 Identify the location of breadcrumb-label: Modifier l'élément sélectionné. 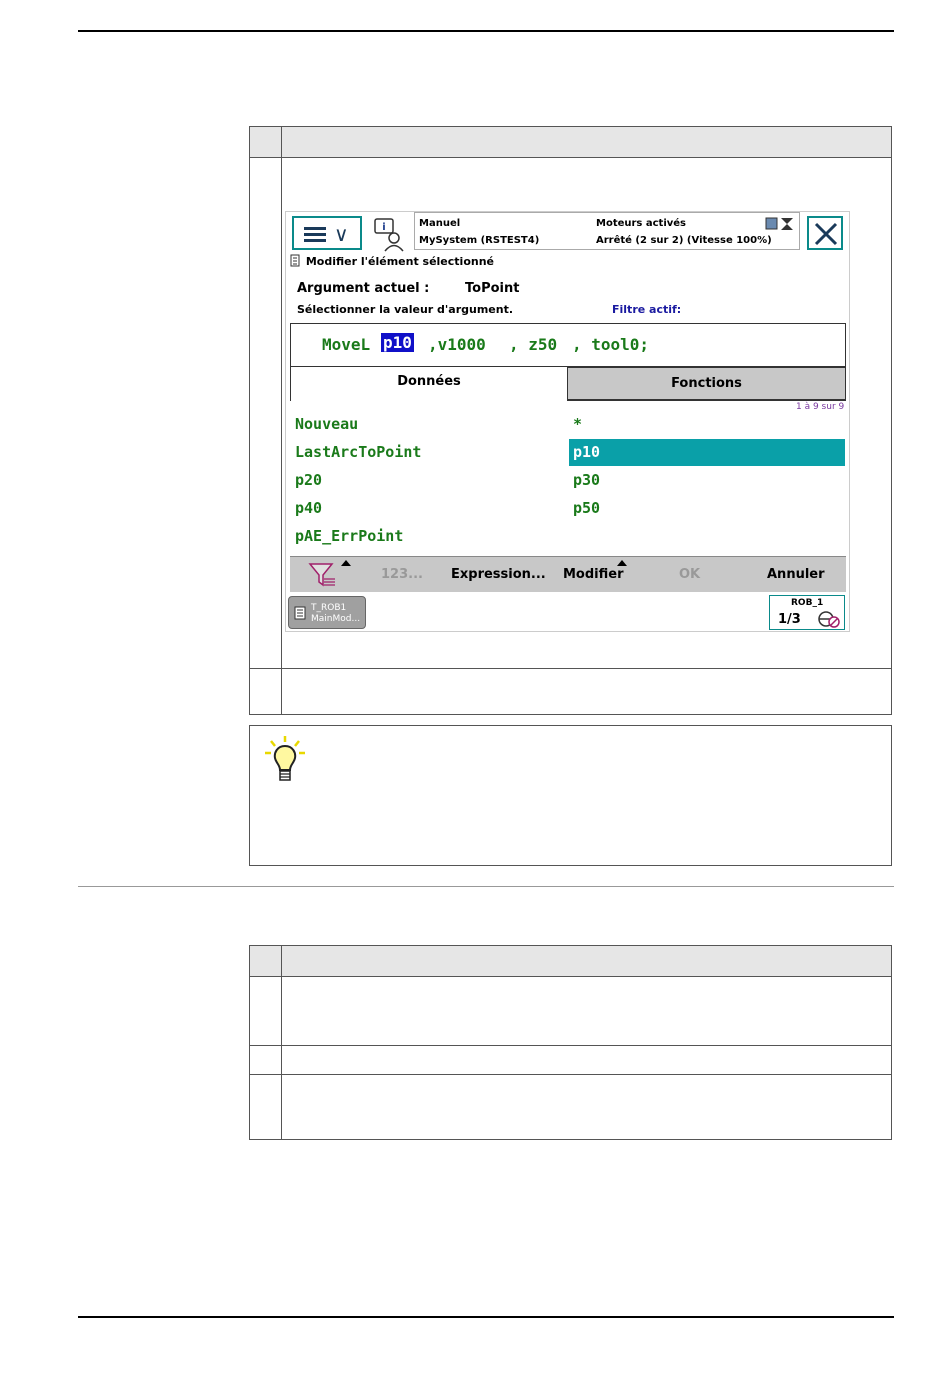
(399, 261).